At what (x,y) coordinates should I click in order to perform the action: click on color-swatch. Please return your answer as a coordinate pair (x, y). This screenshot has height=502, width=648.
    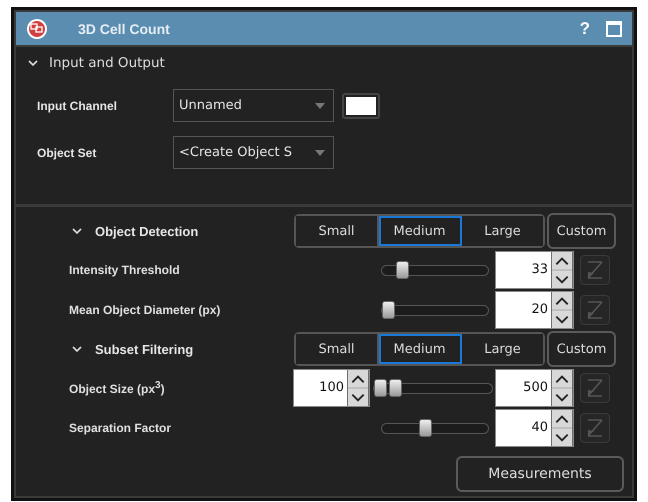
    Looking at the image, I should click on (361, 105).